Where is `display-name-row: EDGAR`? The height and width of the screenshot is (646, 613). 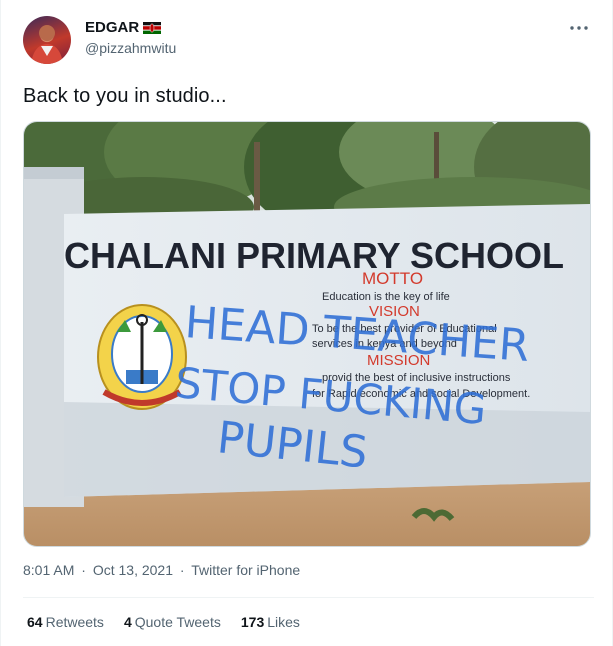
display-name-row: EDGAR is located at coordinates (130, 28).